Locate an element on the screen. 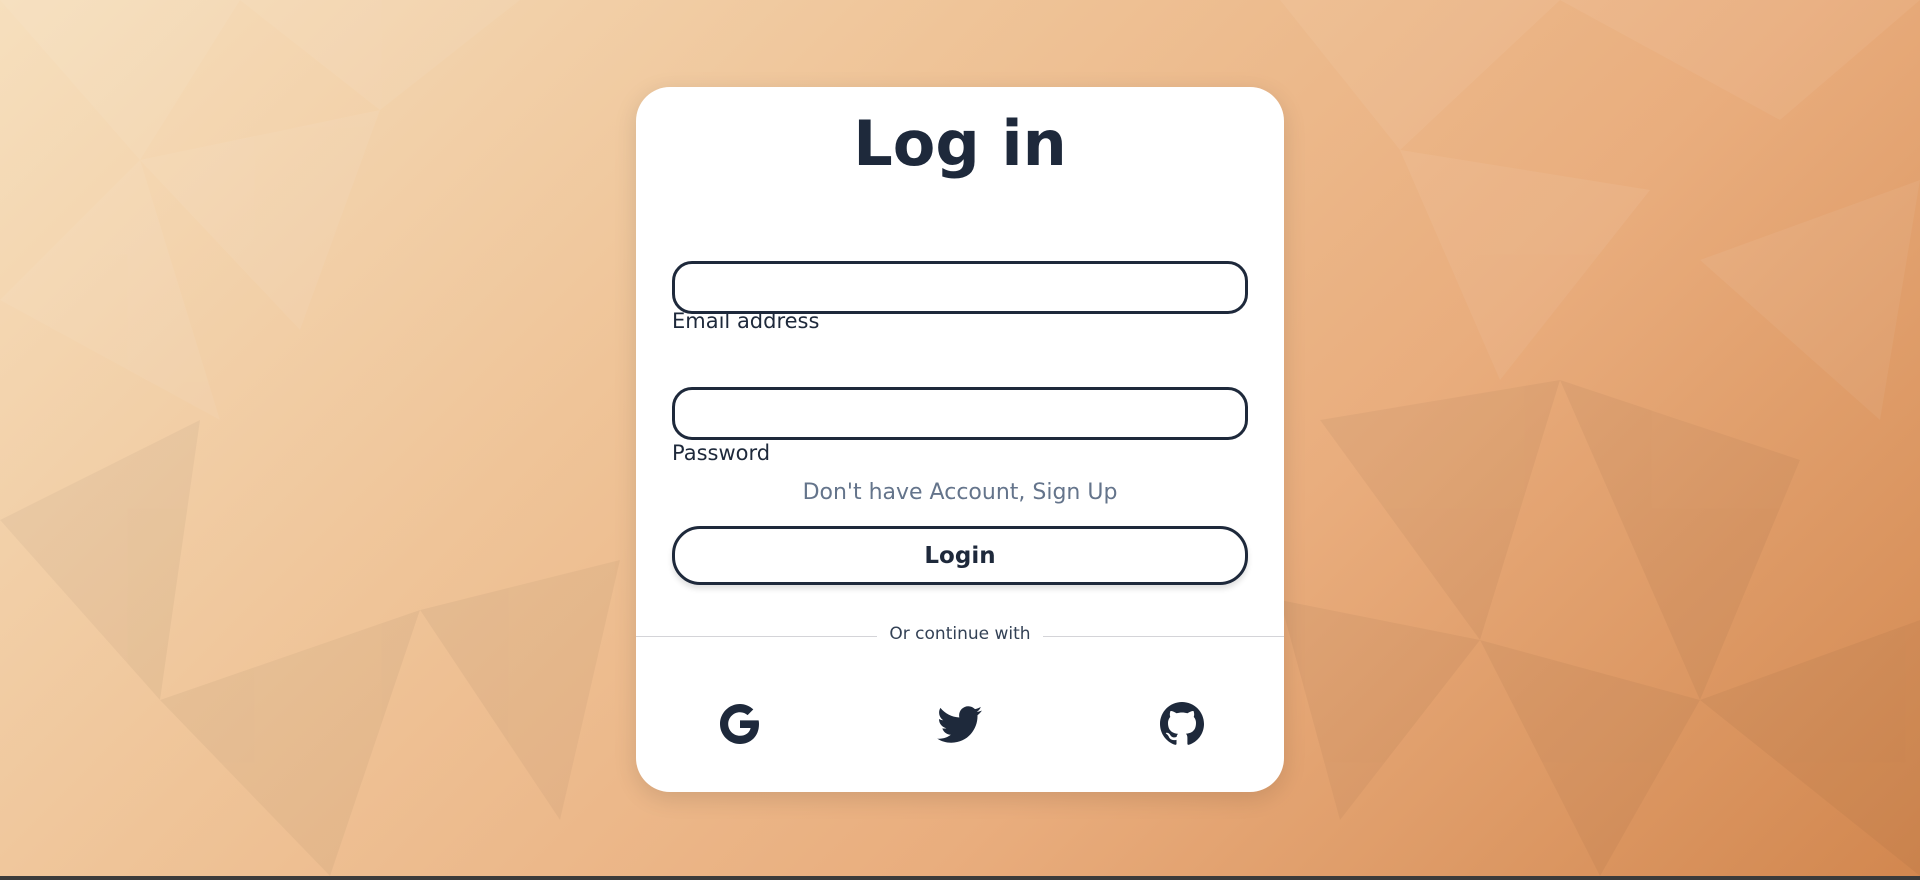 Image resolution: width=1920 pixels, height=880 pixels. password-field is located at coordinates (960, 413).